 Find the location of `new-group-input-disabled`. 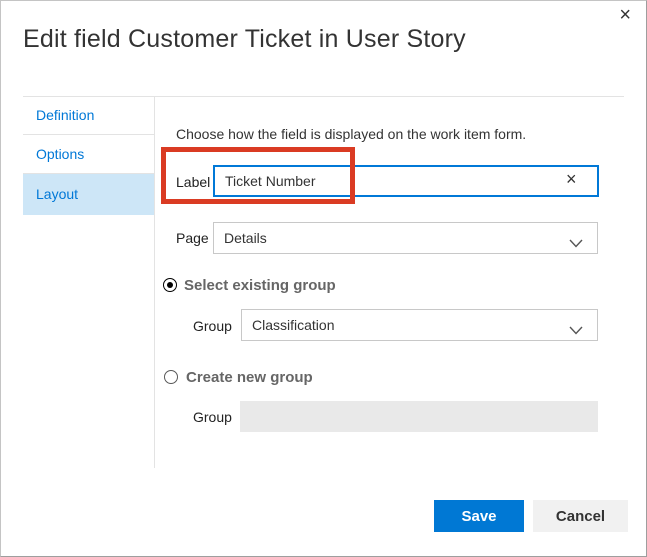

new-group-input-disabled is located at coordinates (419, 416).